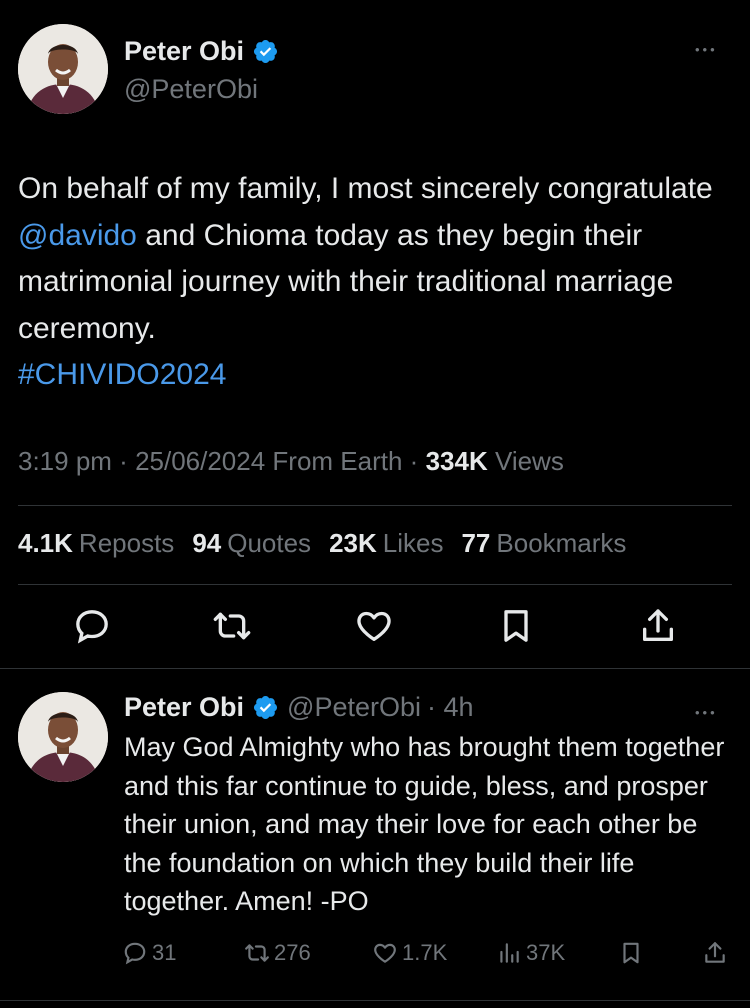 The image size is (750, 1008). I want to click on author-handle: @PeterObi, so click(191, 89).